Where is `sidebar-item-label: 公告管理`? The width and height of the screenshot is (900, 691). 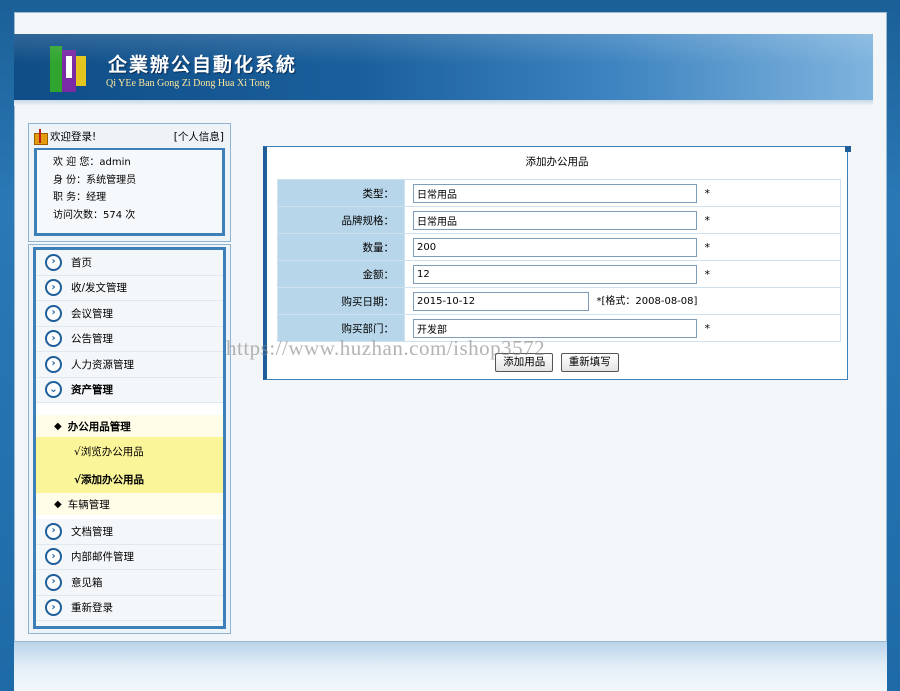
sidebar-item-label: 公告管理 is located at coordinates (92, 339).